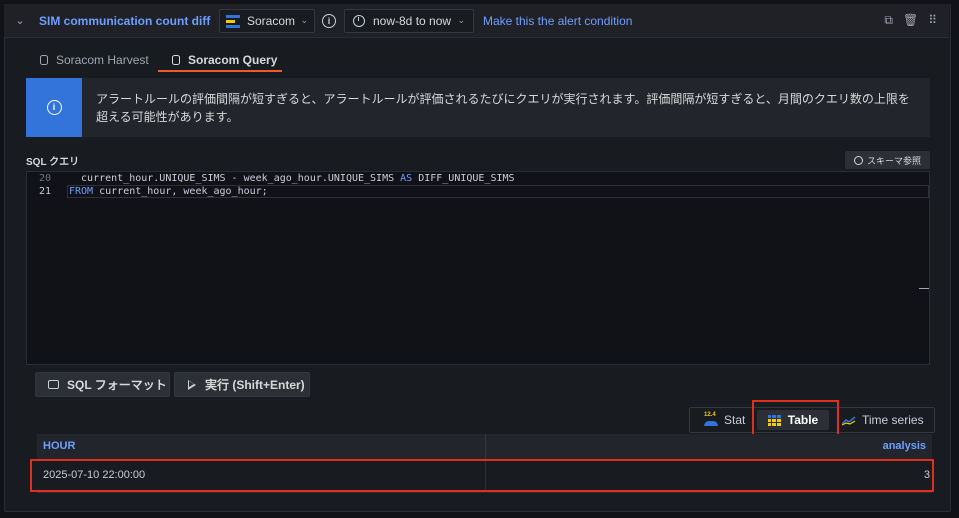  I want to click on line-number: 21, so click(44, 191).